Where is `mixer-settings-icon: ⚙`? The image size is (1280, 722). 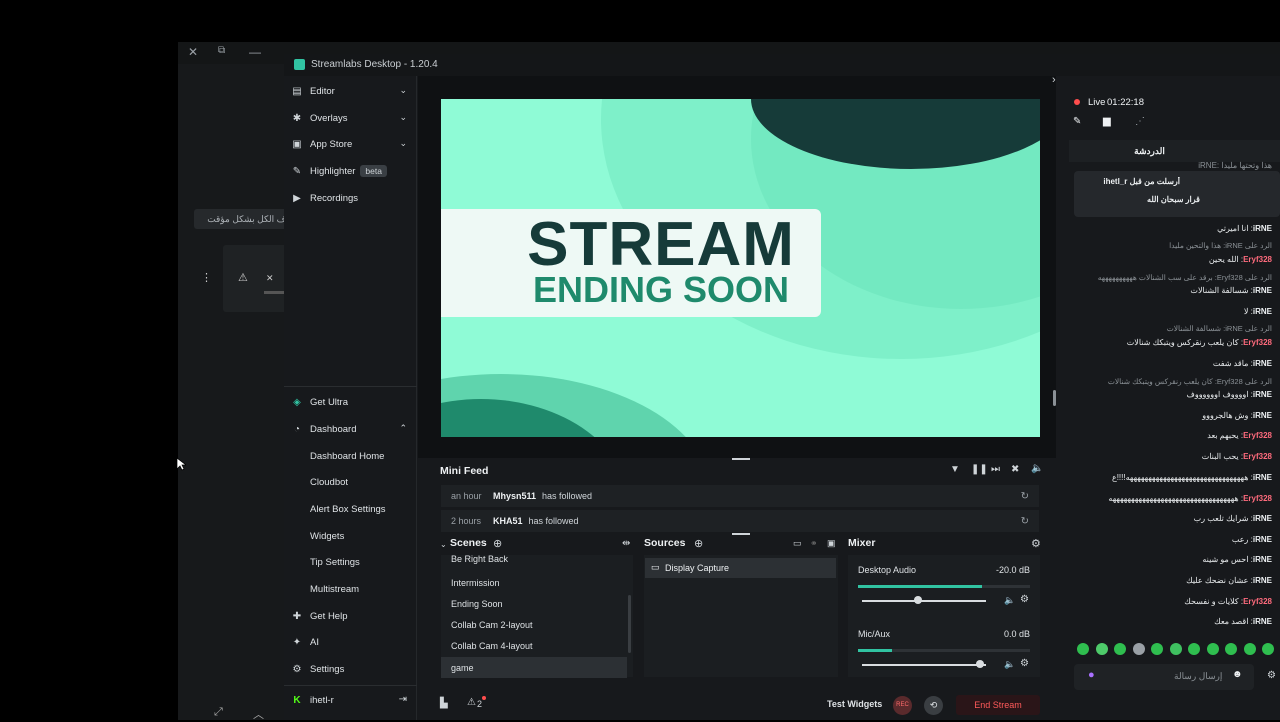 mixer-settings-icon: ⚙ is located at coordinates (1036, 543).